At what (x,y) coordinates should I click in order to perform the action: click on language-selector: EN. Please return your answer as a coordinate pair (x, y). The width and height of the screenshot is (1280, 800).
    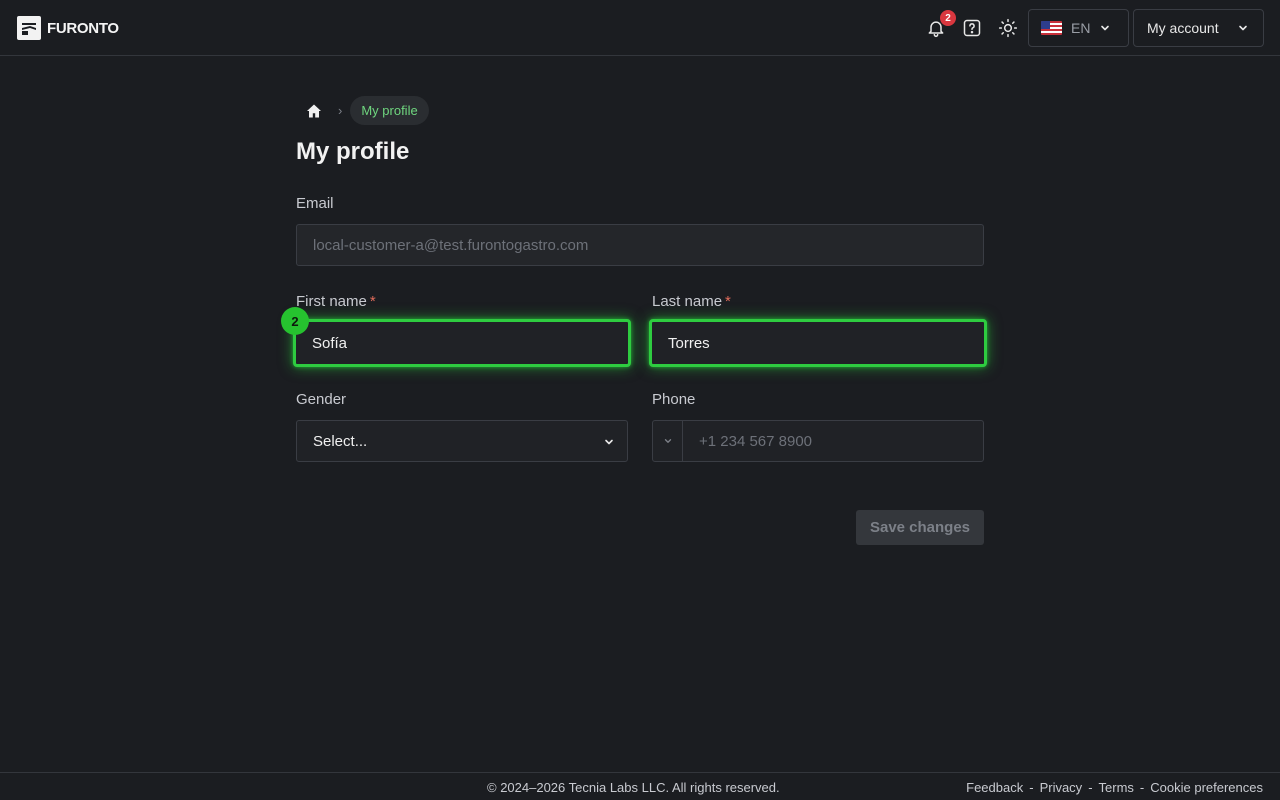
    Looking at the image, I should click on (1078, 28).